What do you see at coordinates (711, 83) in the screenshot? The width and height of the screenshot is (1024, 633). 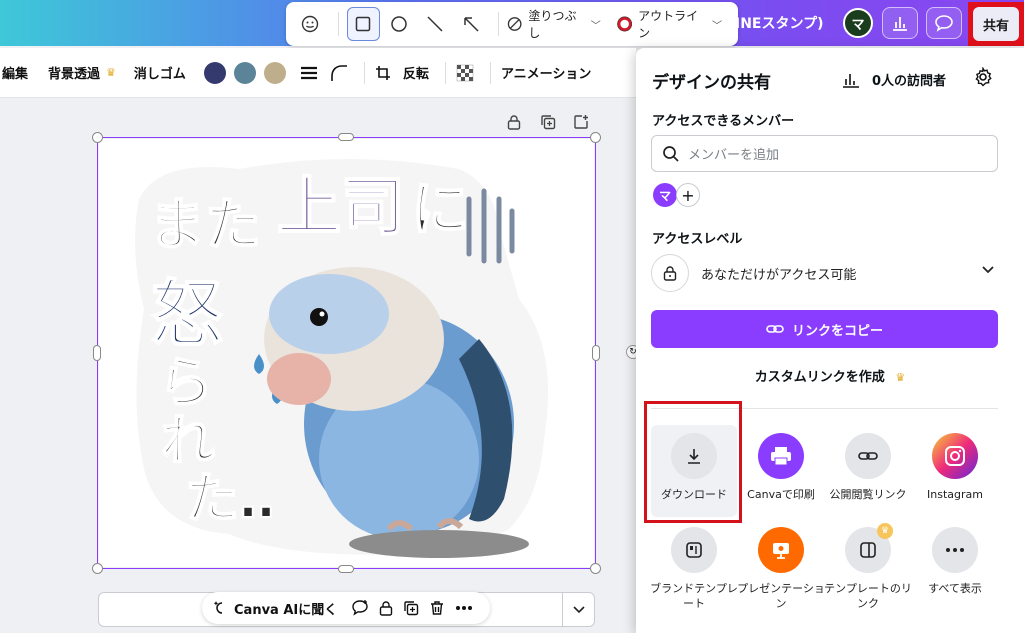 I see `panel-title: デザインの共有` at bounding box center [711, 83].